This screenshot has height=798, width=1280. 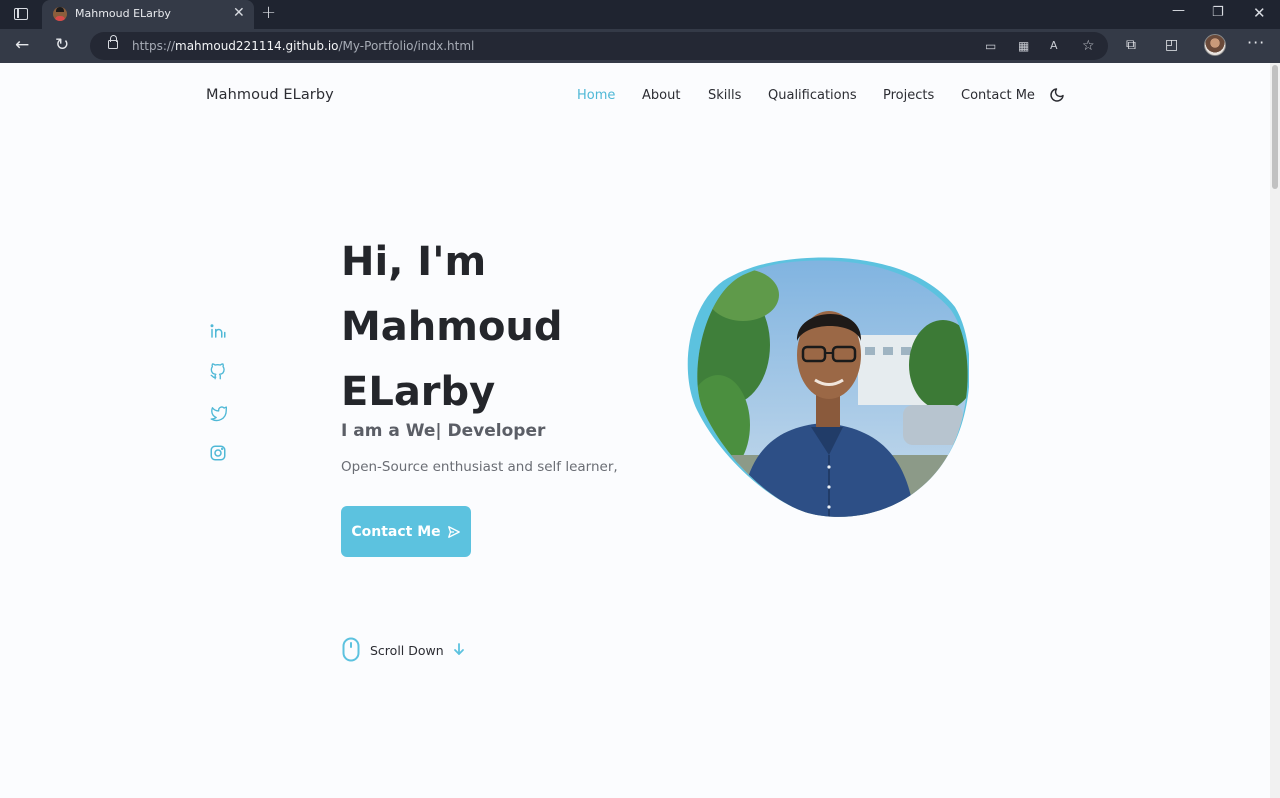 What do you see at coordinates (1218, 13) in the screenshot?
I see `restore-icon: ❐` at bounding box center [1218, 13].